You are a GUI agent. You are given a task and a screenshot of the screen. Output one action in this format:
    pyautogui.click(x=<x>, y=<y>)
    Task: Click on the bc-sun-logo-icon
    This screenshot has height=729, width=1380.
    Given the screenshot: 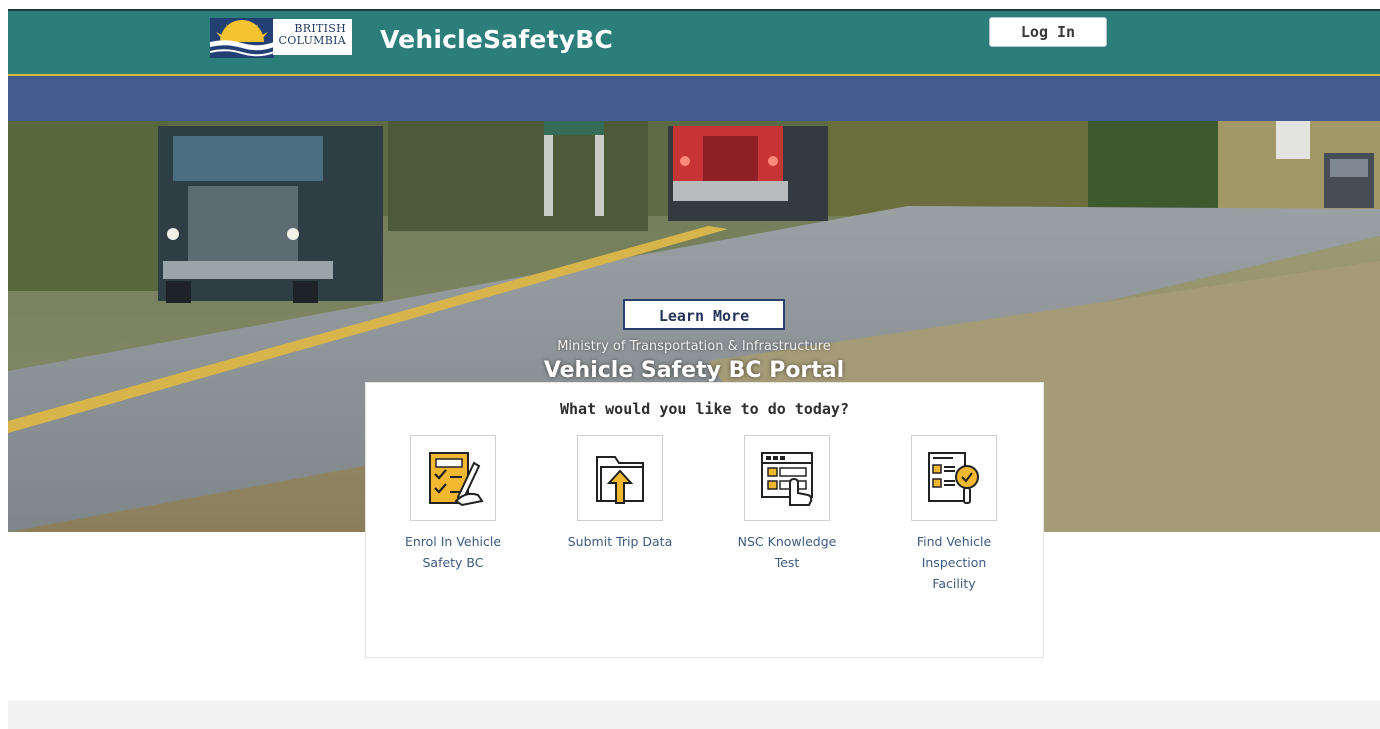 What is the action you would take?
    pyautogui.click(x=242, y=38)
    